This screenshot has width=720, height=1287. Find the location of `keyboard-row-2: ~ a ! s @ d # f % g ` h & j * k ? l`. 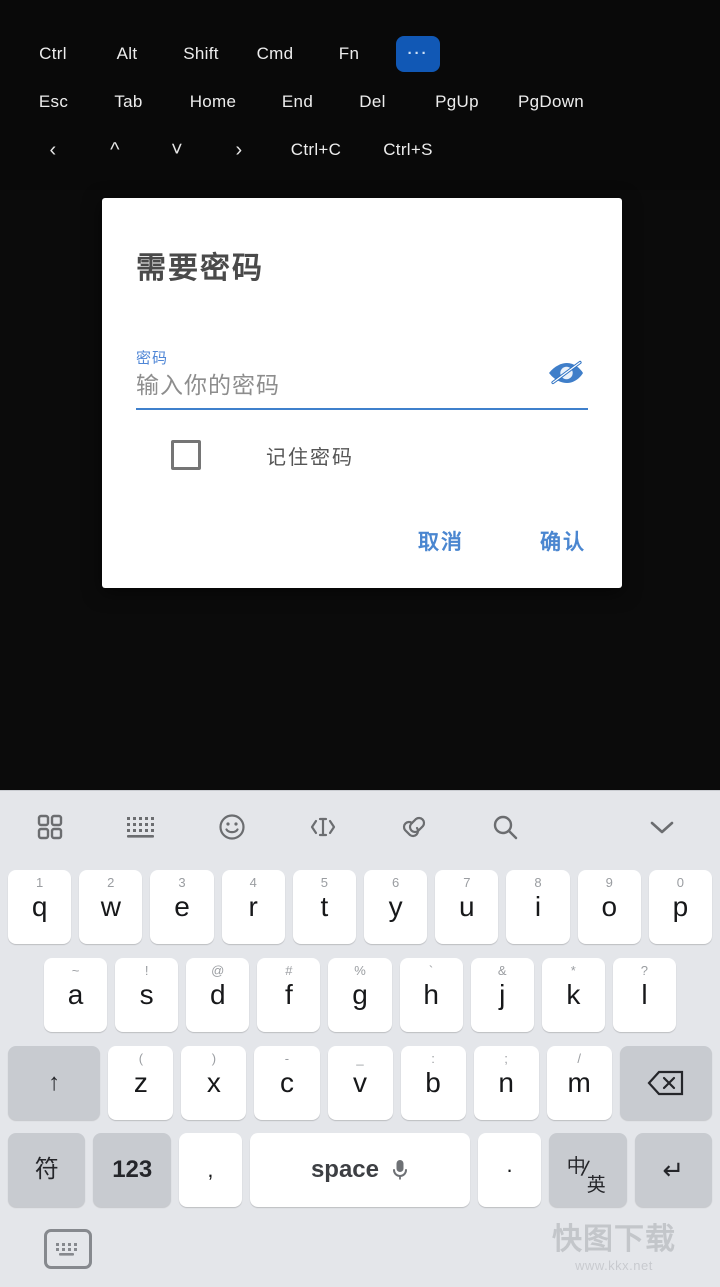

keyboard-row-2: ~ a ! s @ d # f % g ` h & j * k ? l is located at coordinates (360, 995).